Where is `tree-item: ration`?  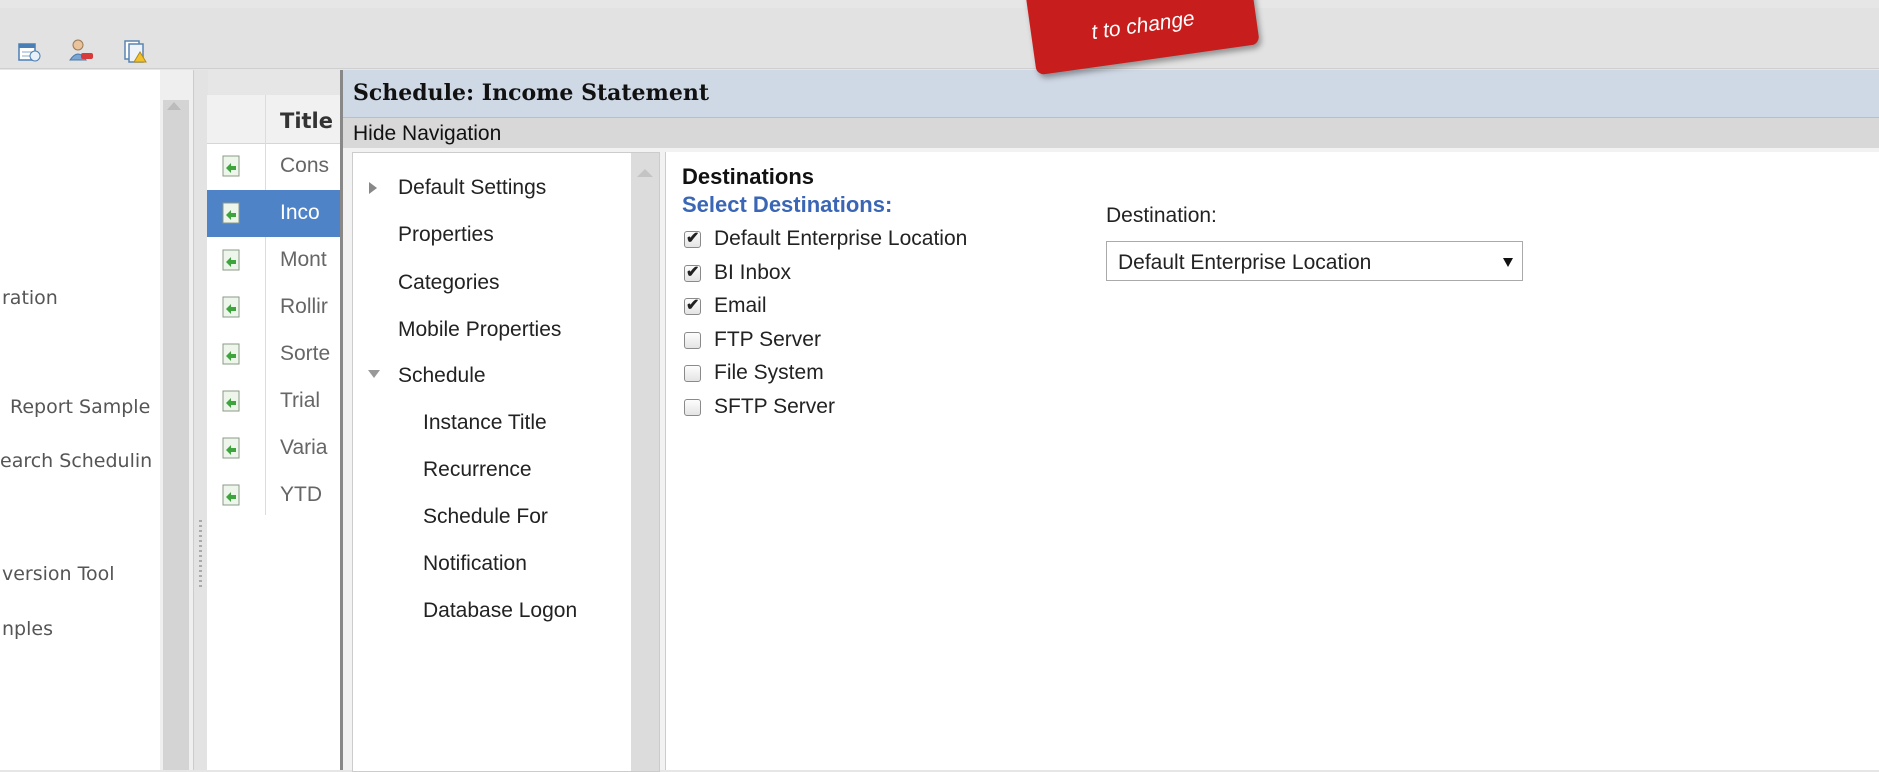
tree-item: ration is located at coordinates (30, 298).